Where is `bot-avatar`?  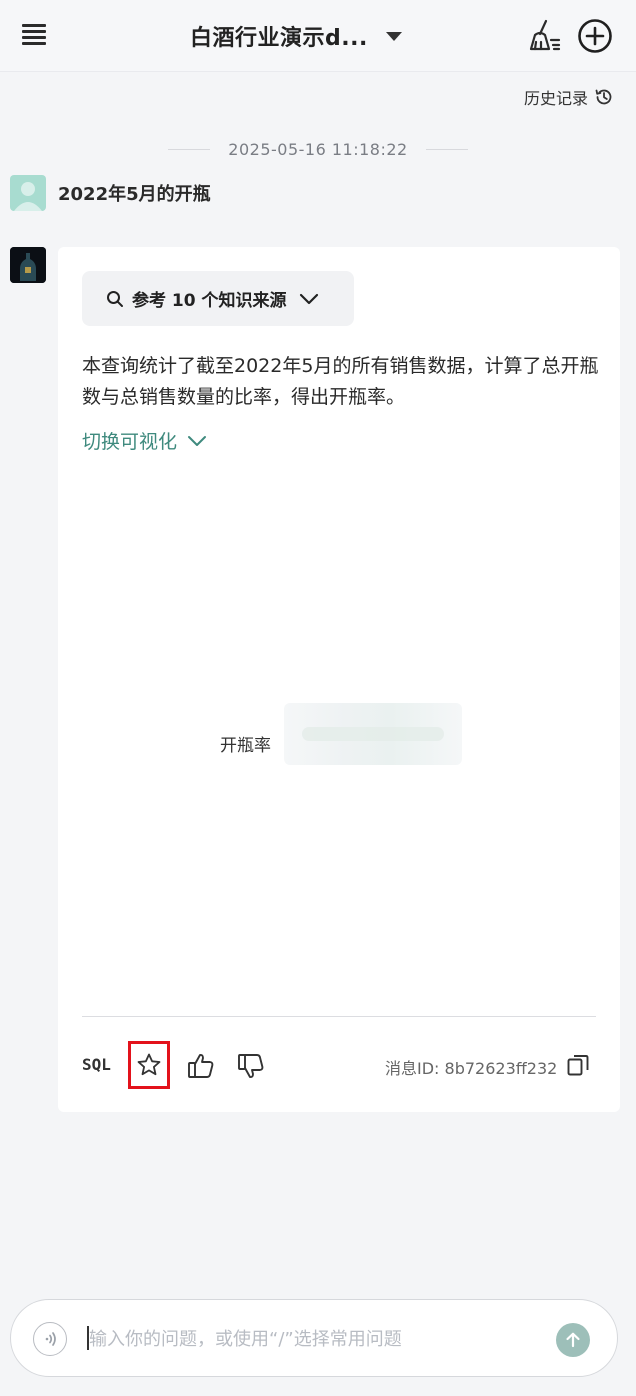
bot-avatar is located at coordinates (28, 265).